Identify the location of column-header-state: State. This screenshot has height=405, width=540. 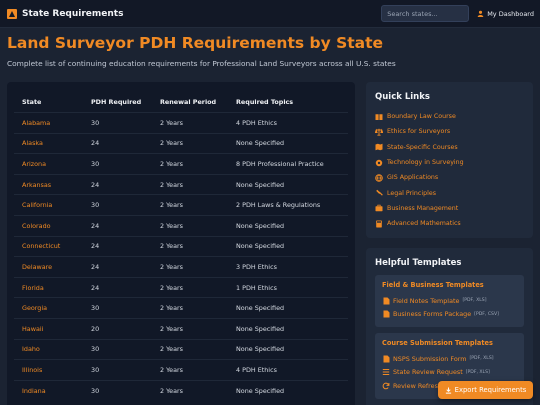
(32, 102).